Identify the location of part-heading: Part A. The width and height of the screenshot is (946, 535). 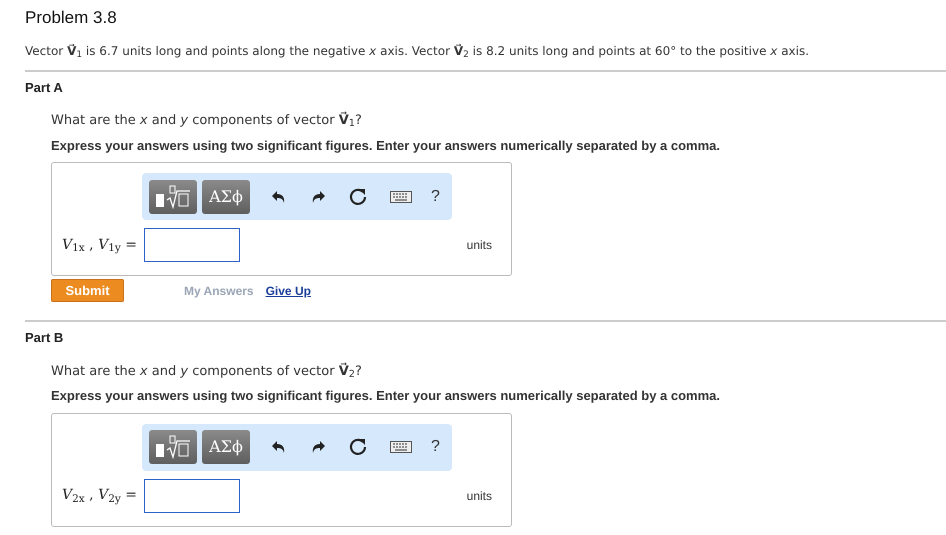
(44, 87).